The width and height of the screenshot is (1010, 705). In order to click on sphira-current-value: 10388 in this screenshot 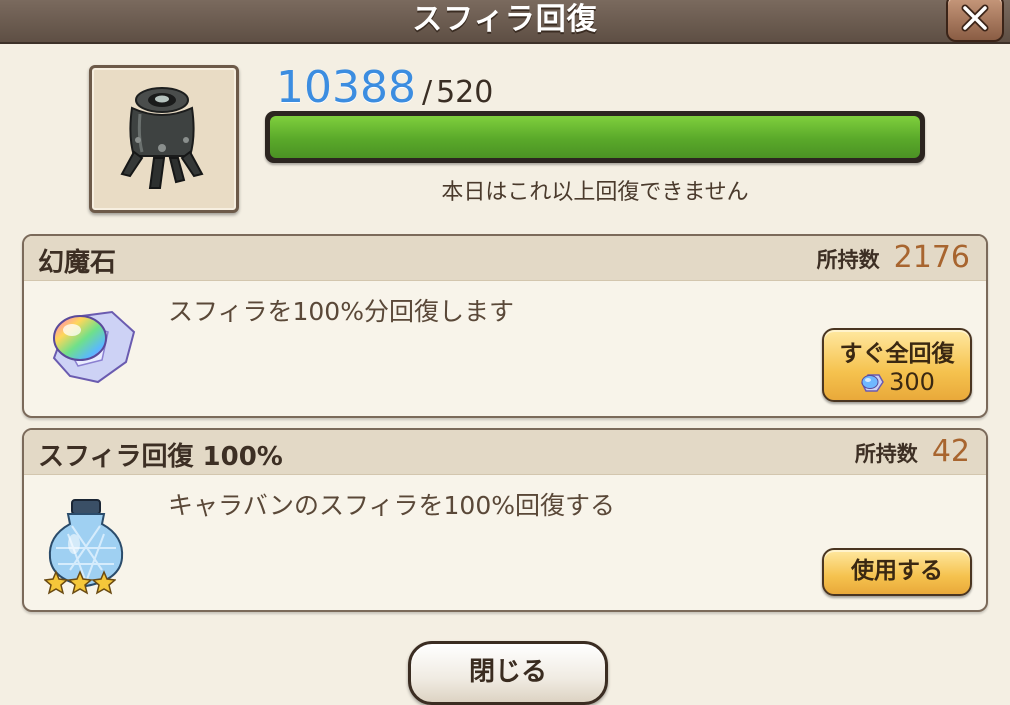, I will do `click(346, 87)`.